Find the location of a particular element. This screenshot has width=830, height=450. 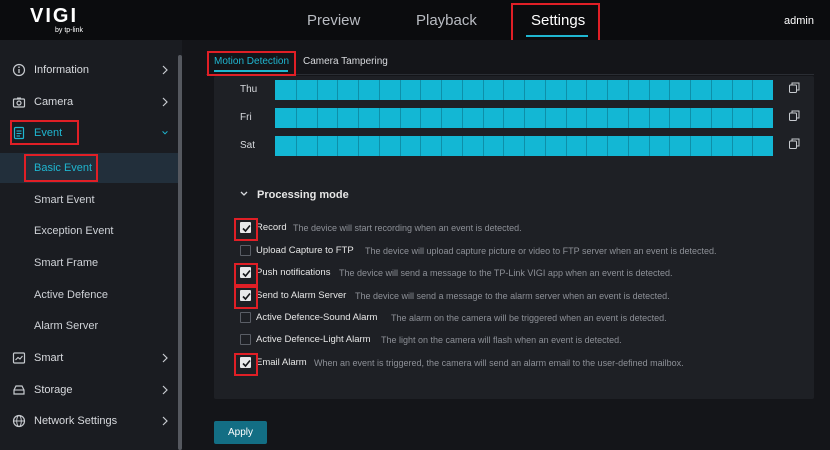

section-title-processing-mode: Processing mode is located at coordinates (303, 195).